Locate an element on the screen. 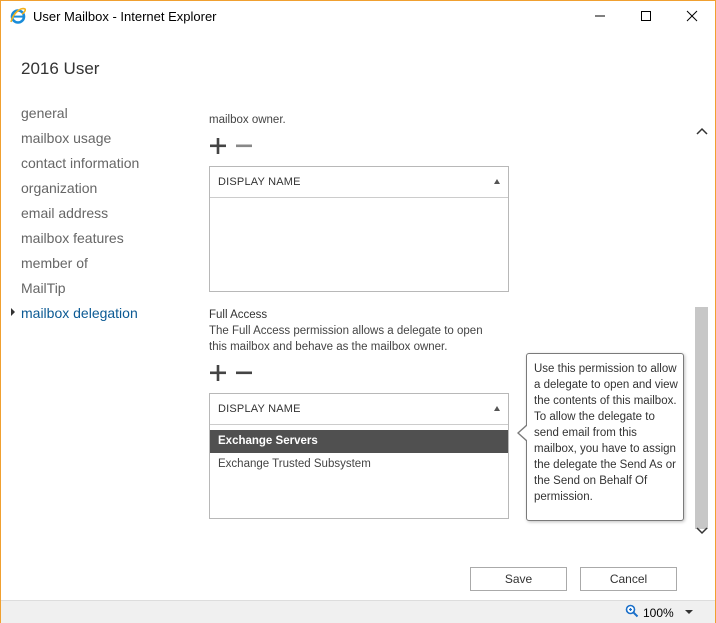 This screenshot has height=623, width=716. send-on-behalf-trailing-text: mailbox owner. is located at coordinates (247, 120).